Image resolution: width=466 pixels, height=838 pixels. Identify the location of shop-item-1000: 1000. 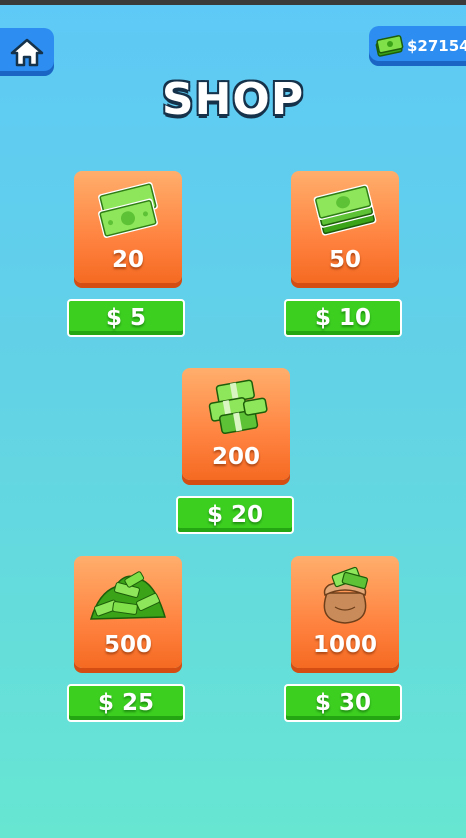
(345, 612).